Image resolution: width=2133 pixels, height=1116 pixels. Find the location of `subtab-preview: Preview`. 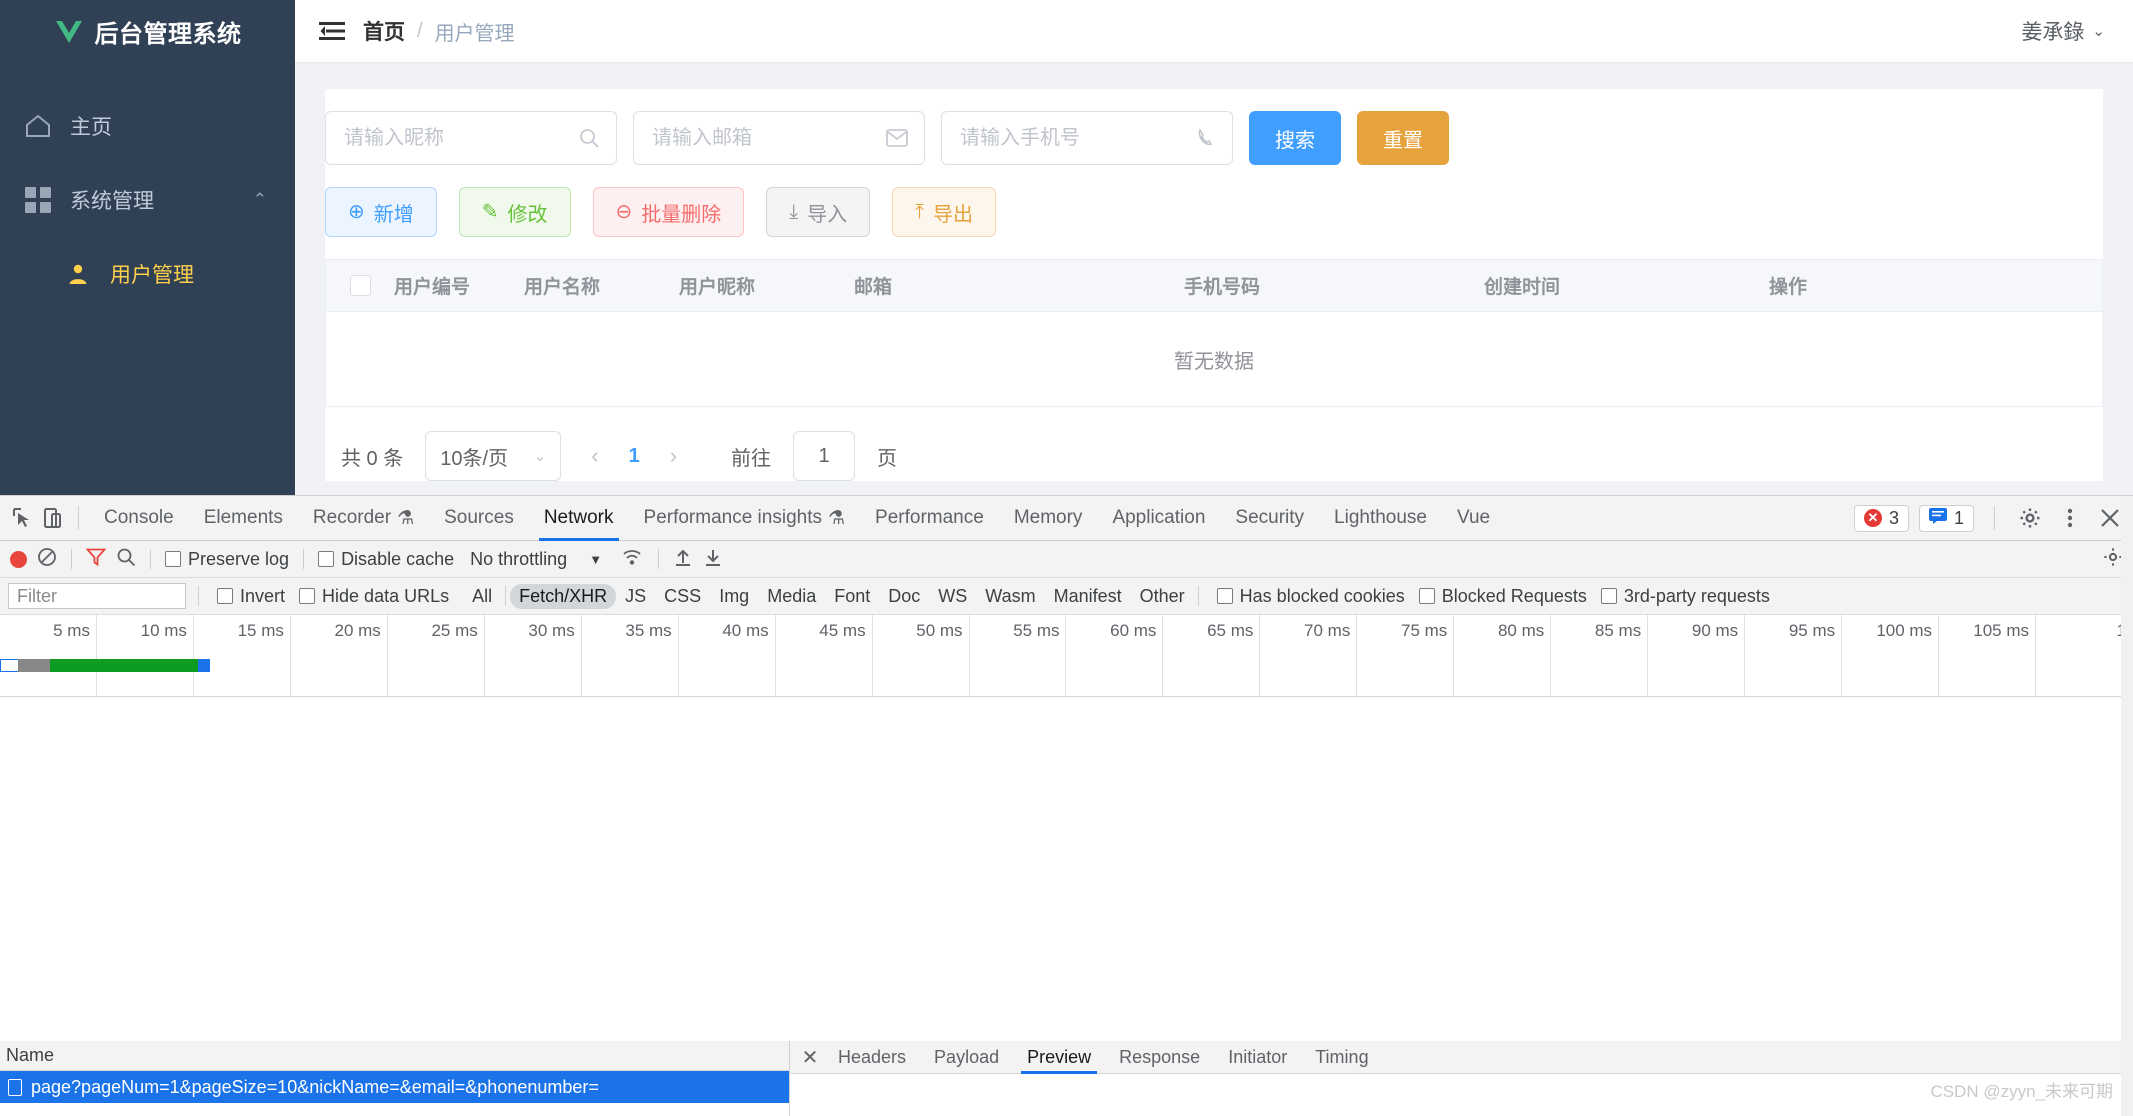

subtab-preview: Preview is located at coordinates (1059, 1057).